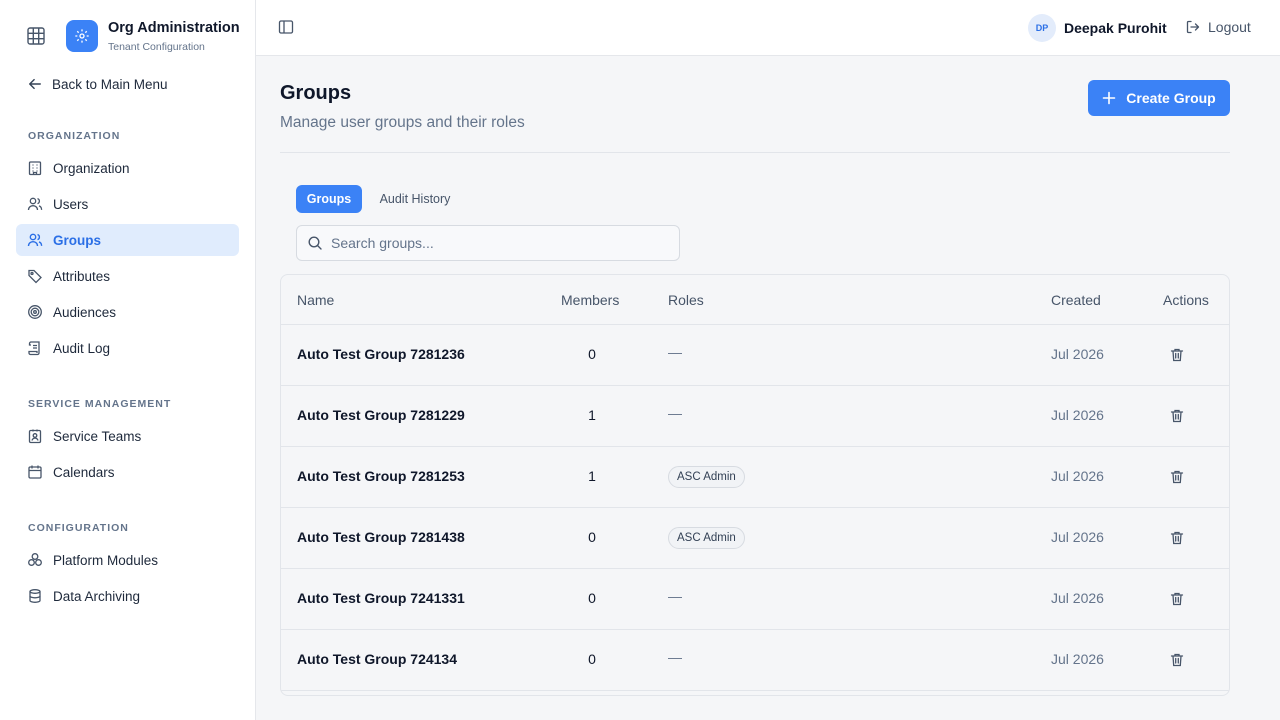 The height and width of the screenshot is (720, 1280). What do you see at coordinates (755, 599) in the screenshot?
I see `table-row: Auto Test Group 7241331 0 — Jul 2026` at bounding box center [755, 599].